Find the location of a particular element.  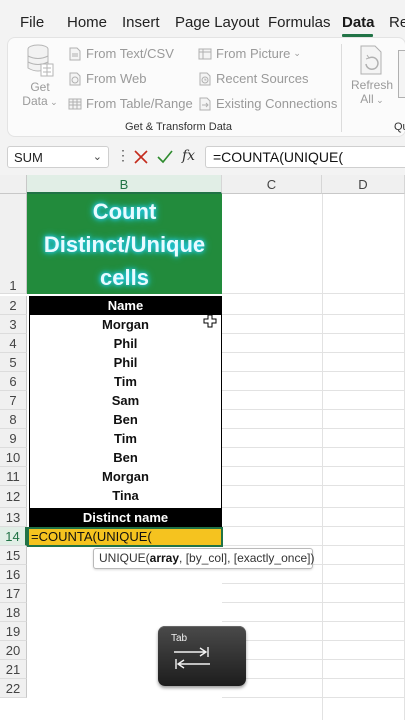

get-data-line2: Data is located at coordinates (35, 101).